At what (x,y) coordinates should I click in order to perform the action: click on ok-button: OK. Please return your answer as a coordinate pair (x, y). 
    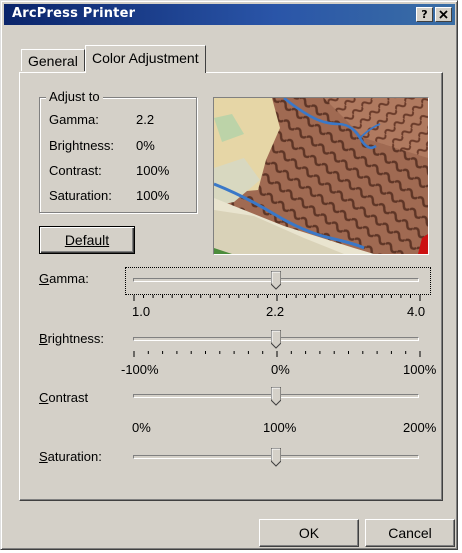
    Looking at the image, I should click on (309, 533).